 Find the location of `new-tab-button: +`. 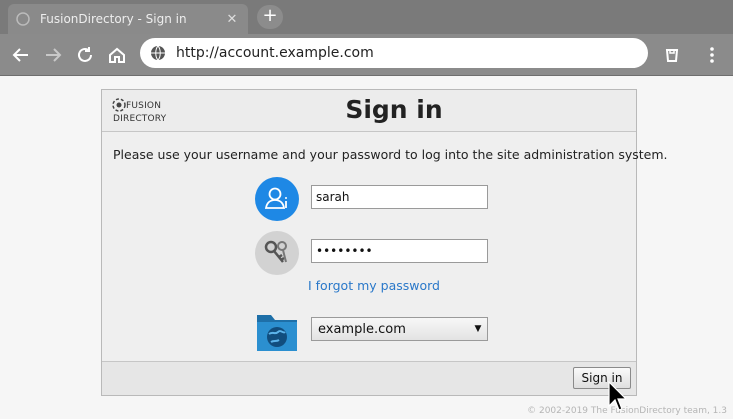

new-tab-button: + is located at coordinates (270, 17).